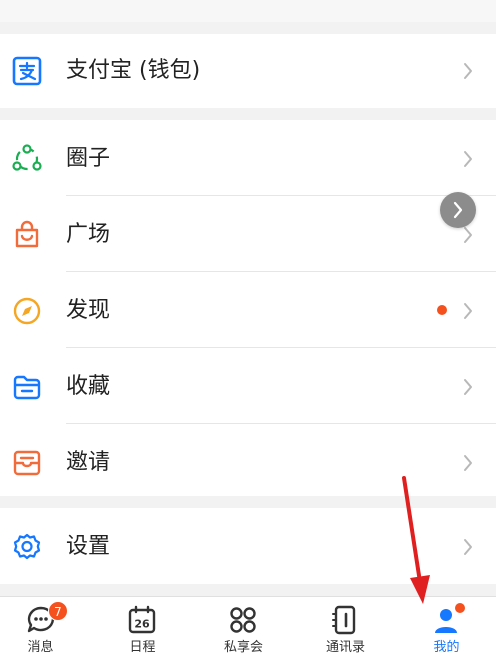  What do you see at coordinates (88, 158) in the screenshot?
I see `menu-item-label: 圈子` at bounding box center [88, 158].